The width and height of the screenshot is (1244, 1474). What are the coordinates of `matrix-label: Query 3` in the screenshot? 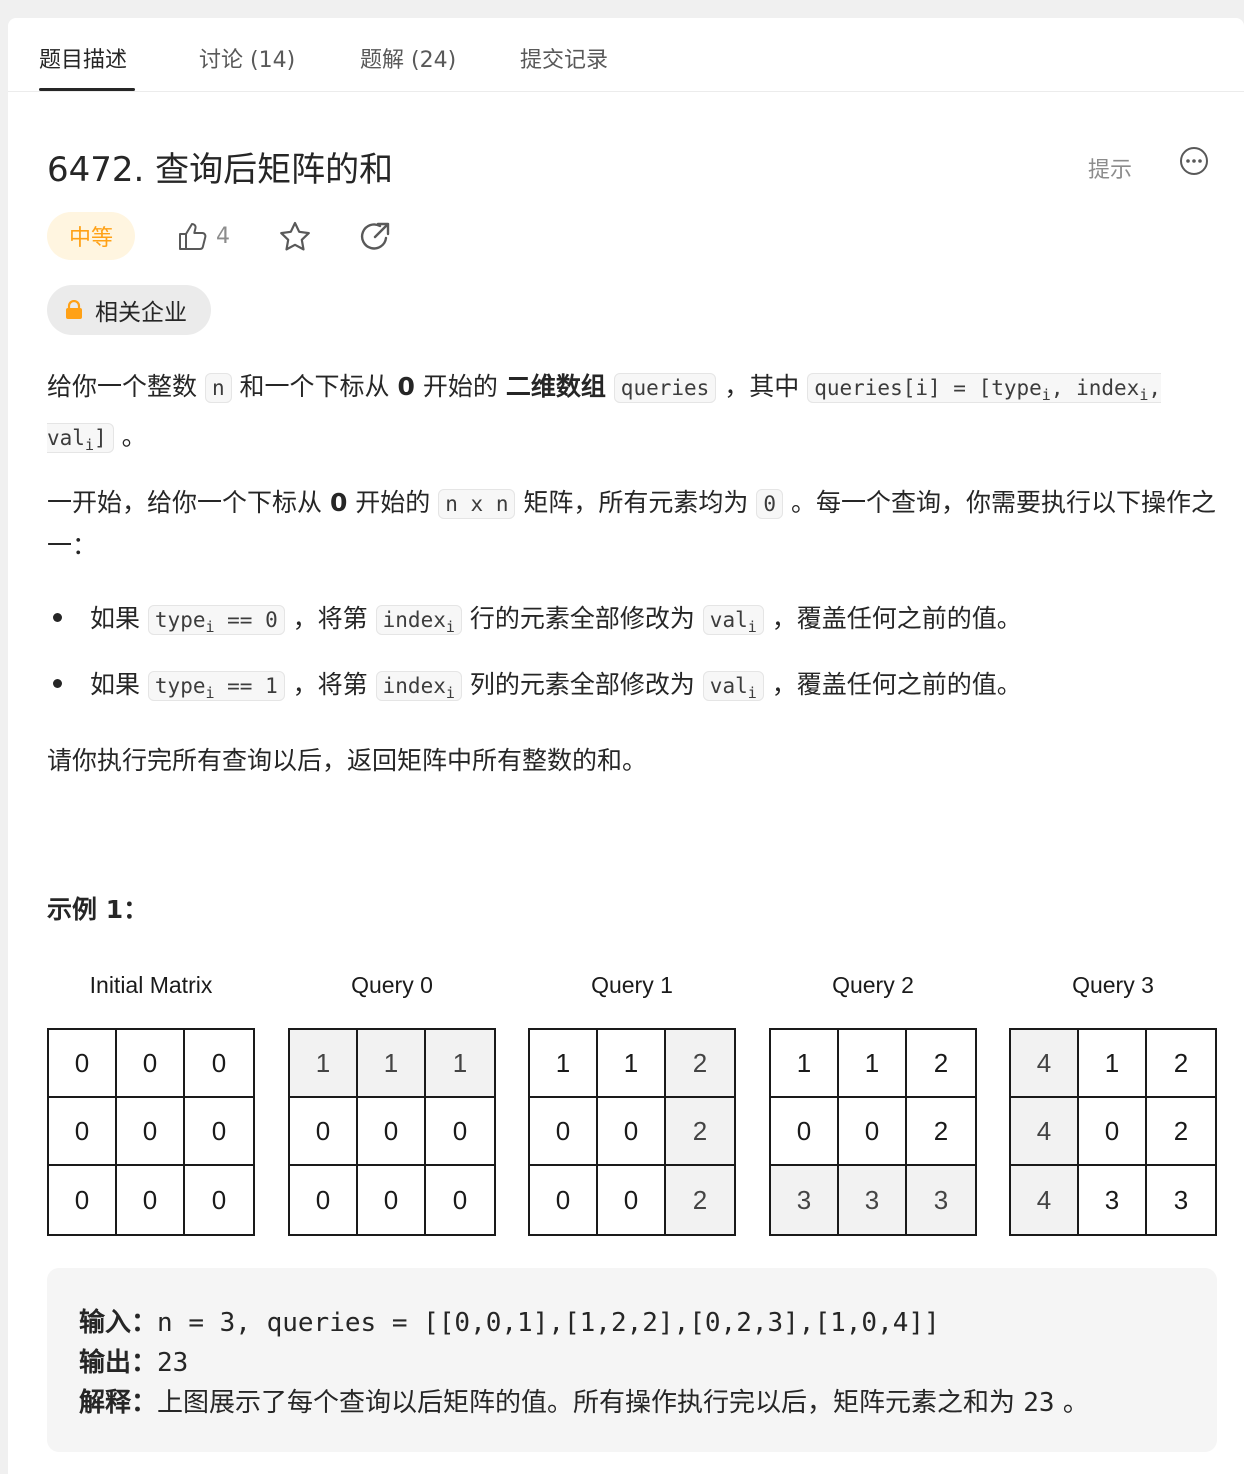 It's located at (1113, 985).